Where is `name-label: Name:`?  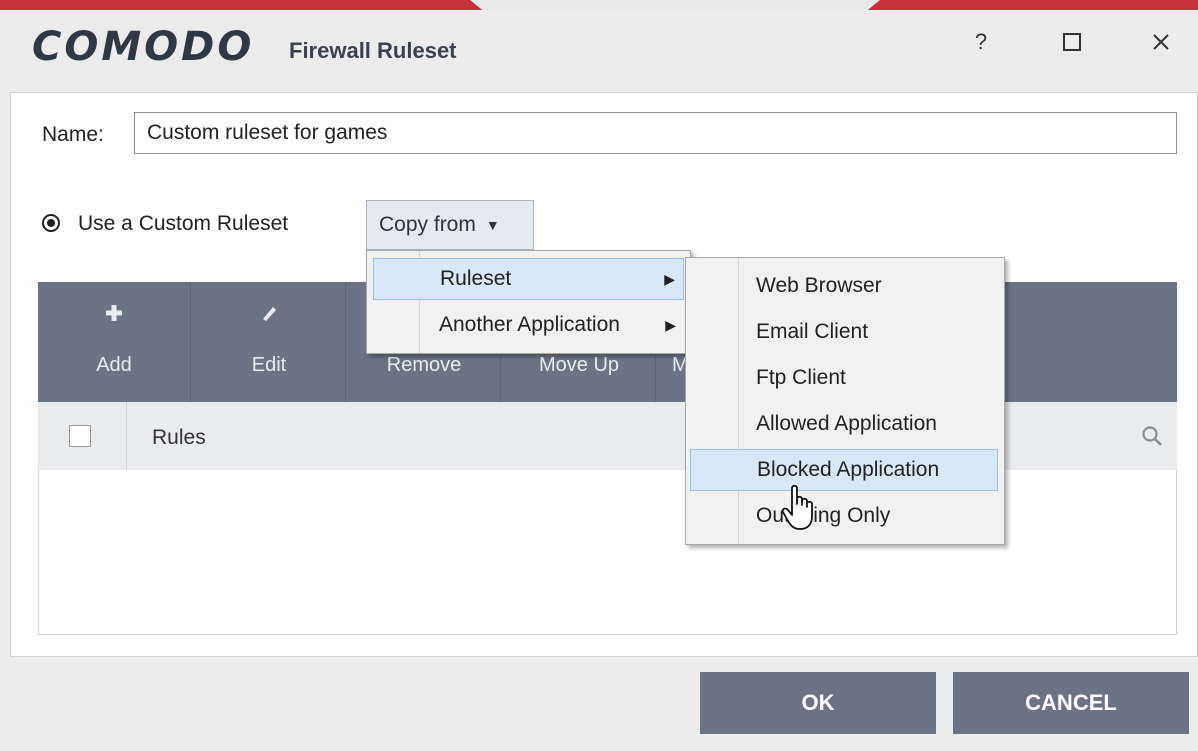
name-label: Name: is located at coordinates (73, 134).